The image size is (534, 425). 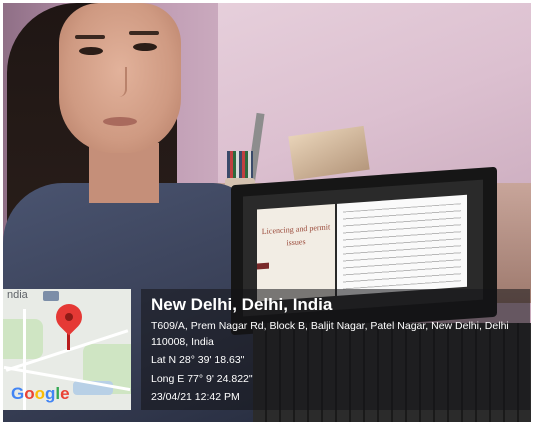 What do you see at coordinates (182, 342) in the screenshot?
I see `address-line-2: 110008, India` at bounding box center [182, 342].